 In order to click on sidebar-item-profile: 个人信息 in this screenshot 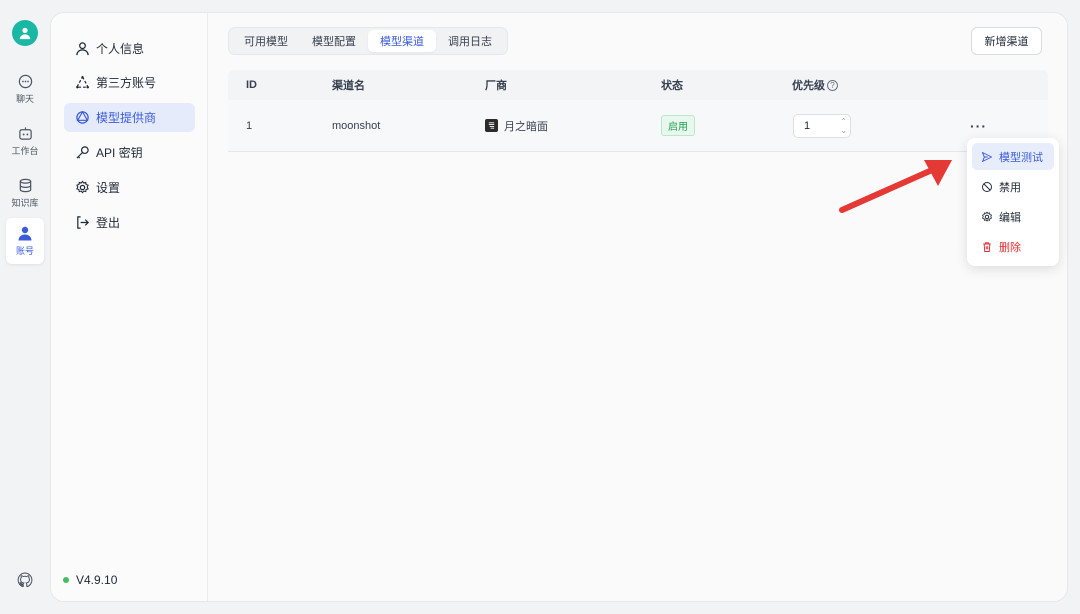, I will do `click(129, 48)`.